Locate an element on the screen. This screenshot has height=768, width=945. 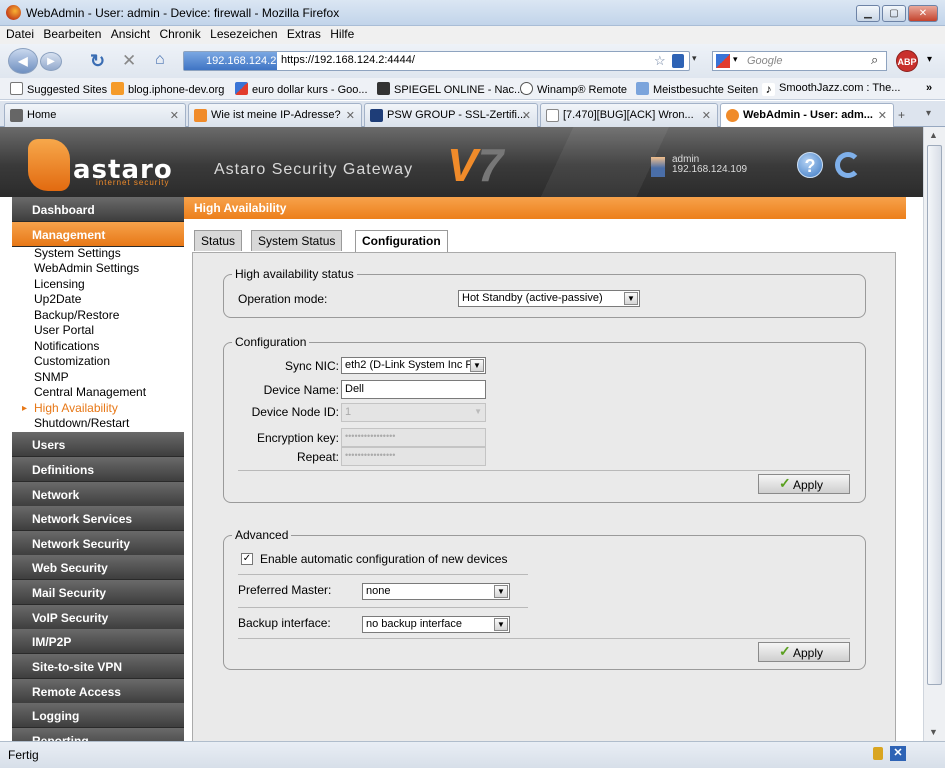
sidebar-management: Management is located at coordinates (98, 234).